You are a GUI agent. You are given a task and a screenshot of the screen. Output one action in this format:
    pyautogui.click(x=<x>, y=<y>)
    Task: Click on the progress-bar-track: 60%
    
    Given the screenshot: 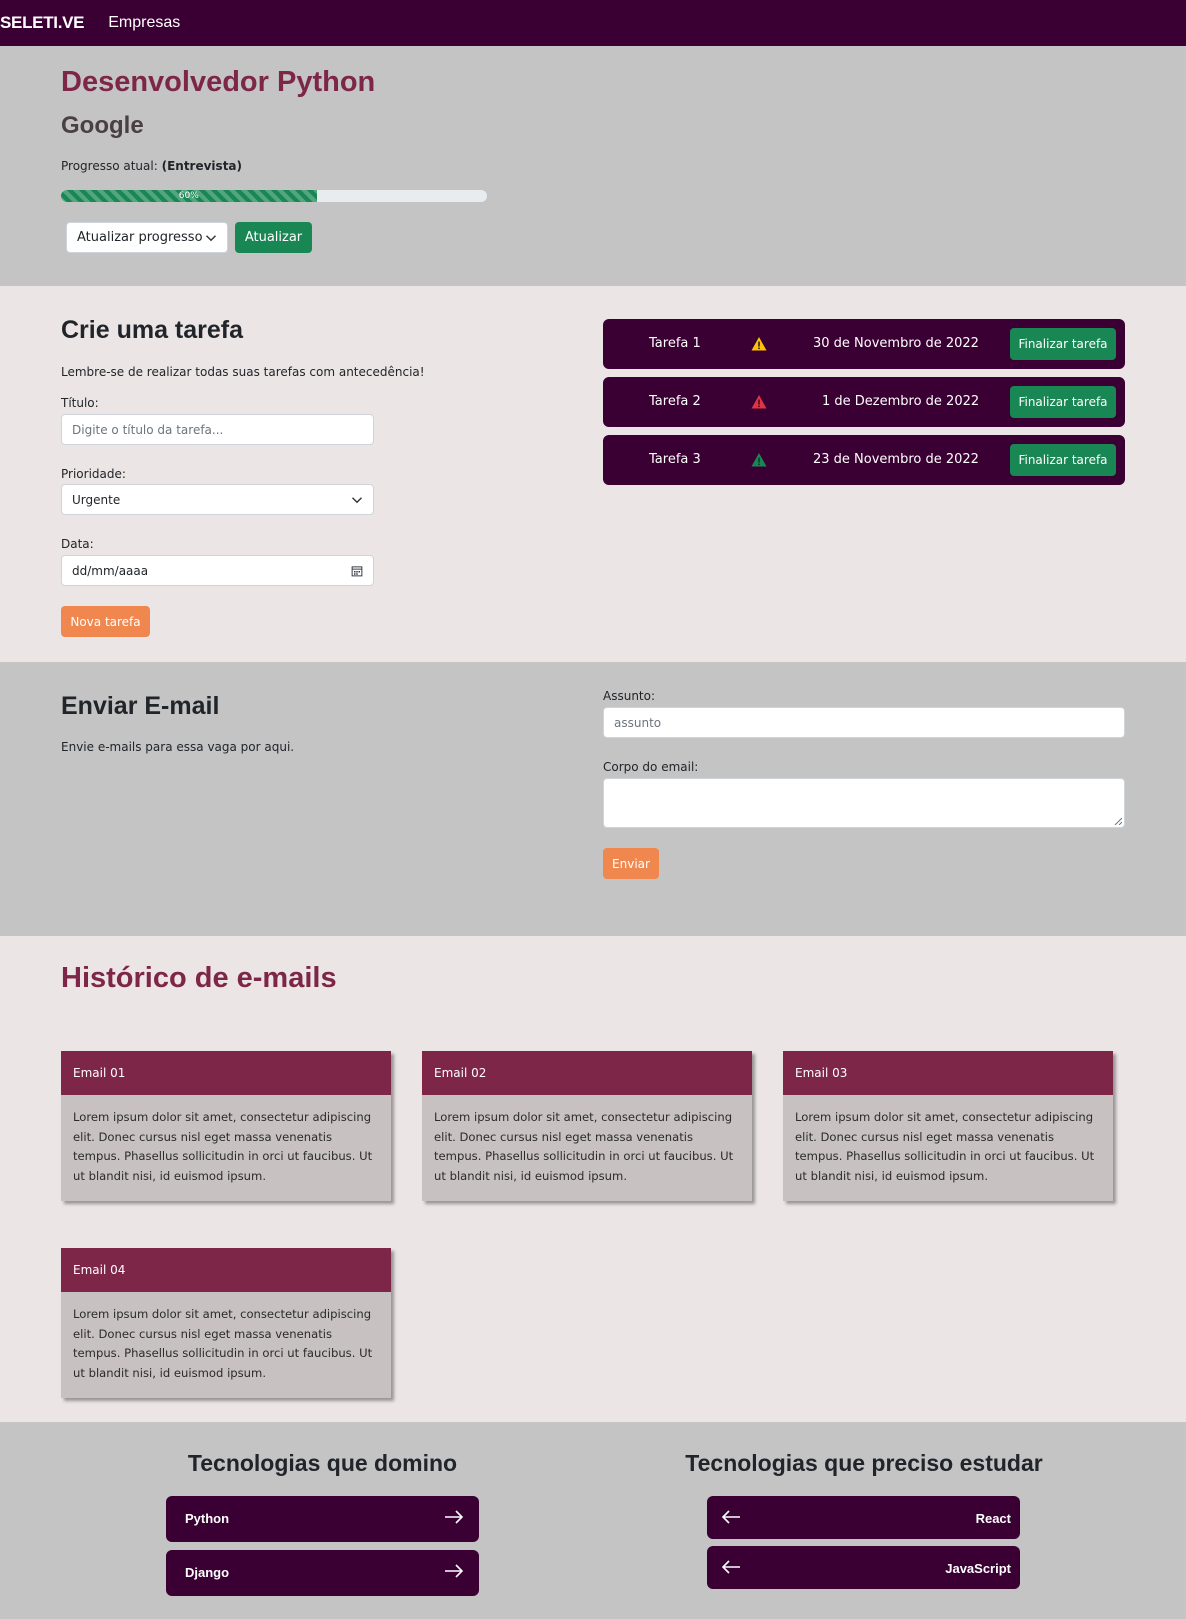 What is the action you would take?
    pyautogui.click(x=274, y=196)
    